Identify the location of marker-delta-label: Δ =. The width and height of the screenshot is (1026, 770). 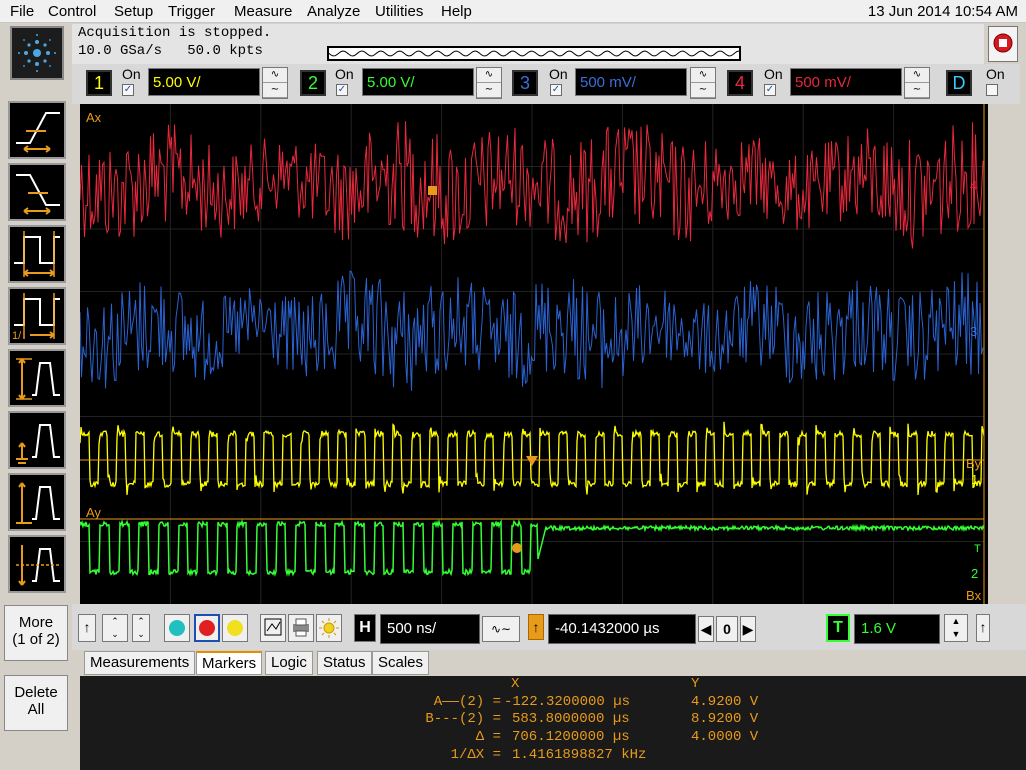
(488, 737).